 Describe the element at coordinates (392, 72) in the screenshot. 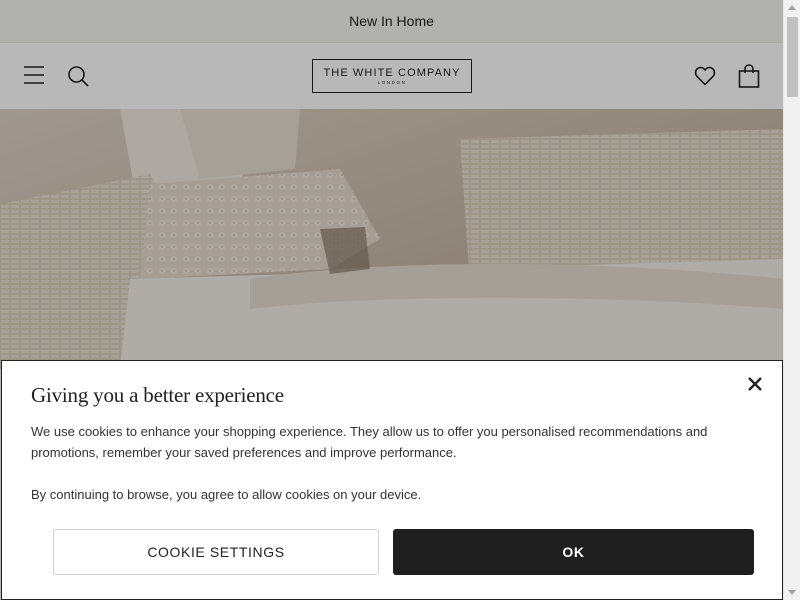

I see `logo-wordmark: THE WHITE COMPANY` at that location.